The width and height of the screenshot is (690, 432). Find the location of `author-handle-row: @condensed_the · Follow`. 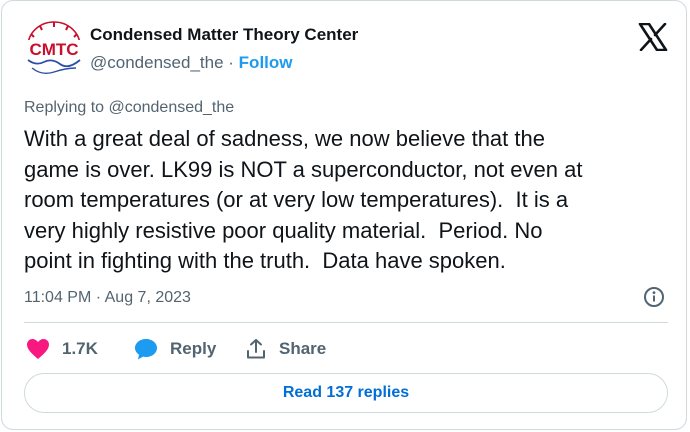

author-handle-row: @condensed_the · Follow is located at coordinates (191, 63).